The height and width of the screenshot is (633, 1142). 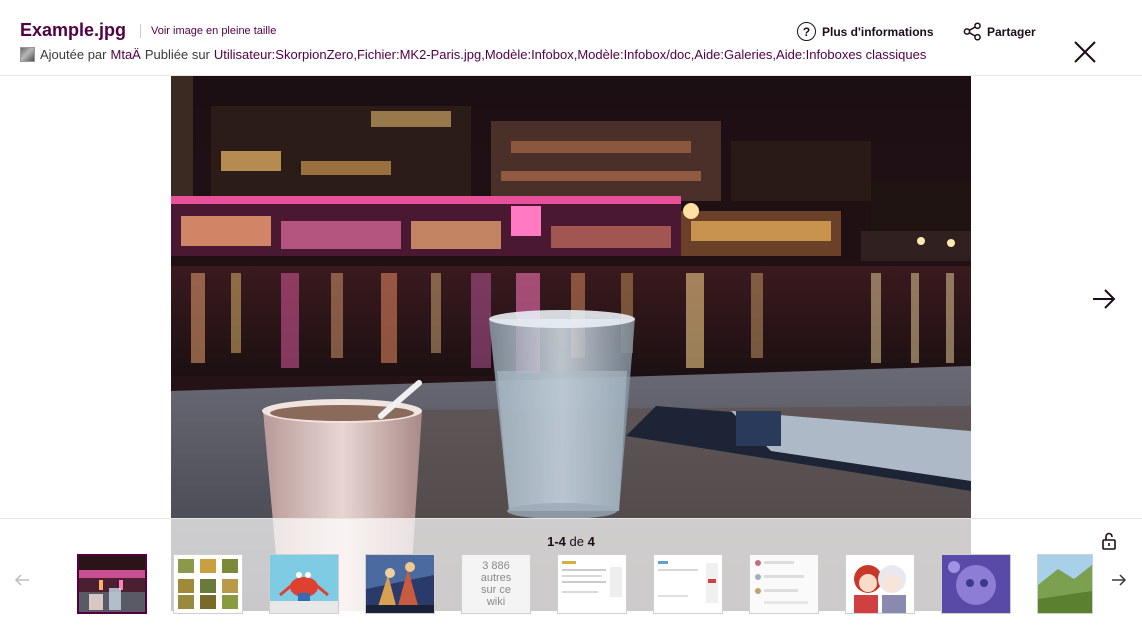 I want to click on added-by-label: Ajoutée par, so click(x=73, y=54).